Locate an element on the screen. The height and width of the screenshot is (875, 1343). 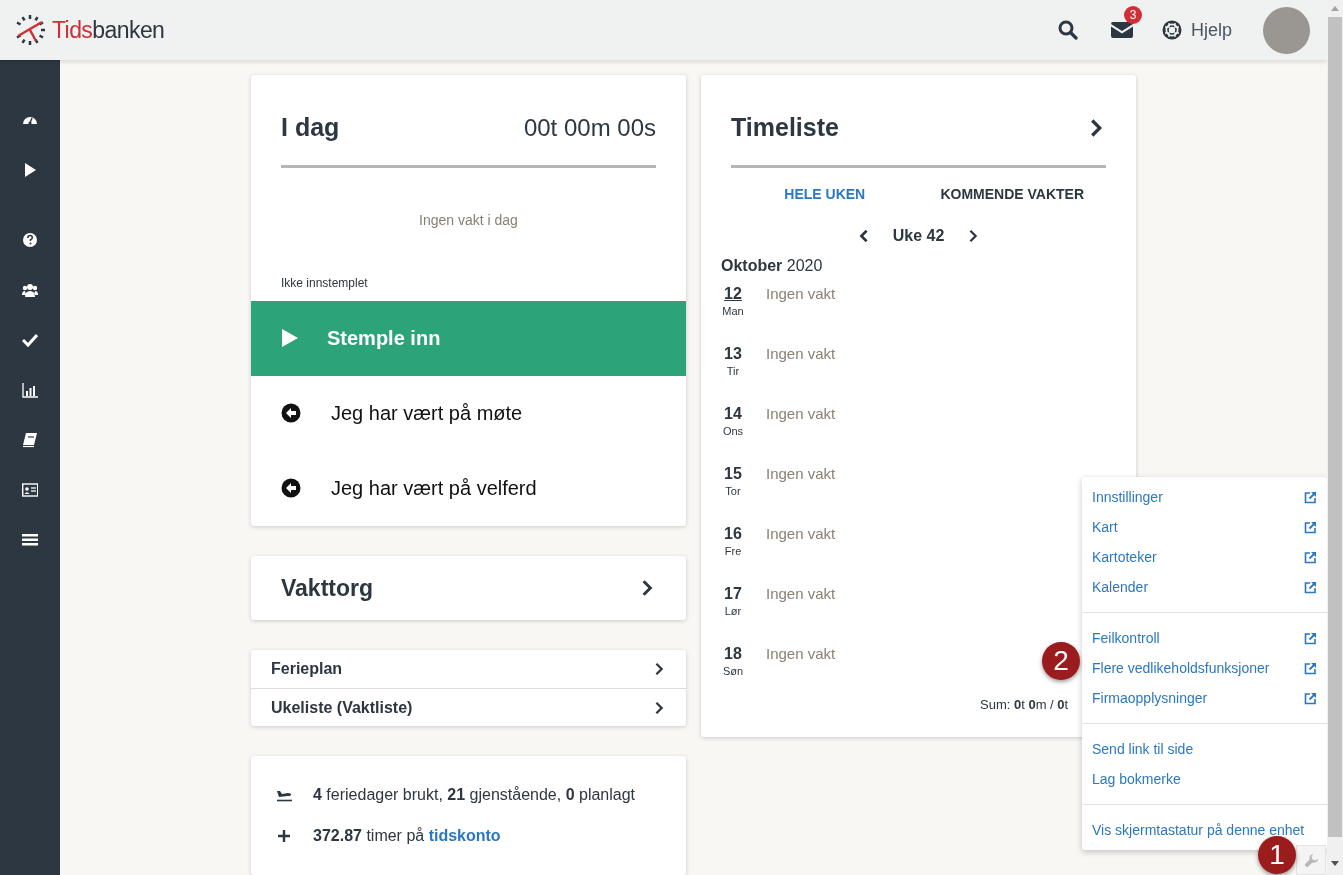
menu-item: Flere vedlikeholdsfunksjoner is located at coordinates (1204, 668).